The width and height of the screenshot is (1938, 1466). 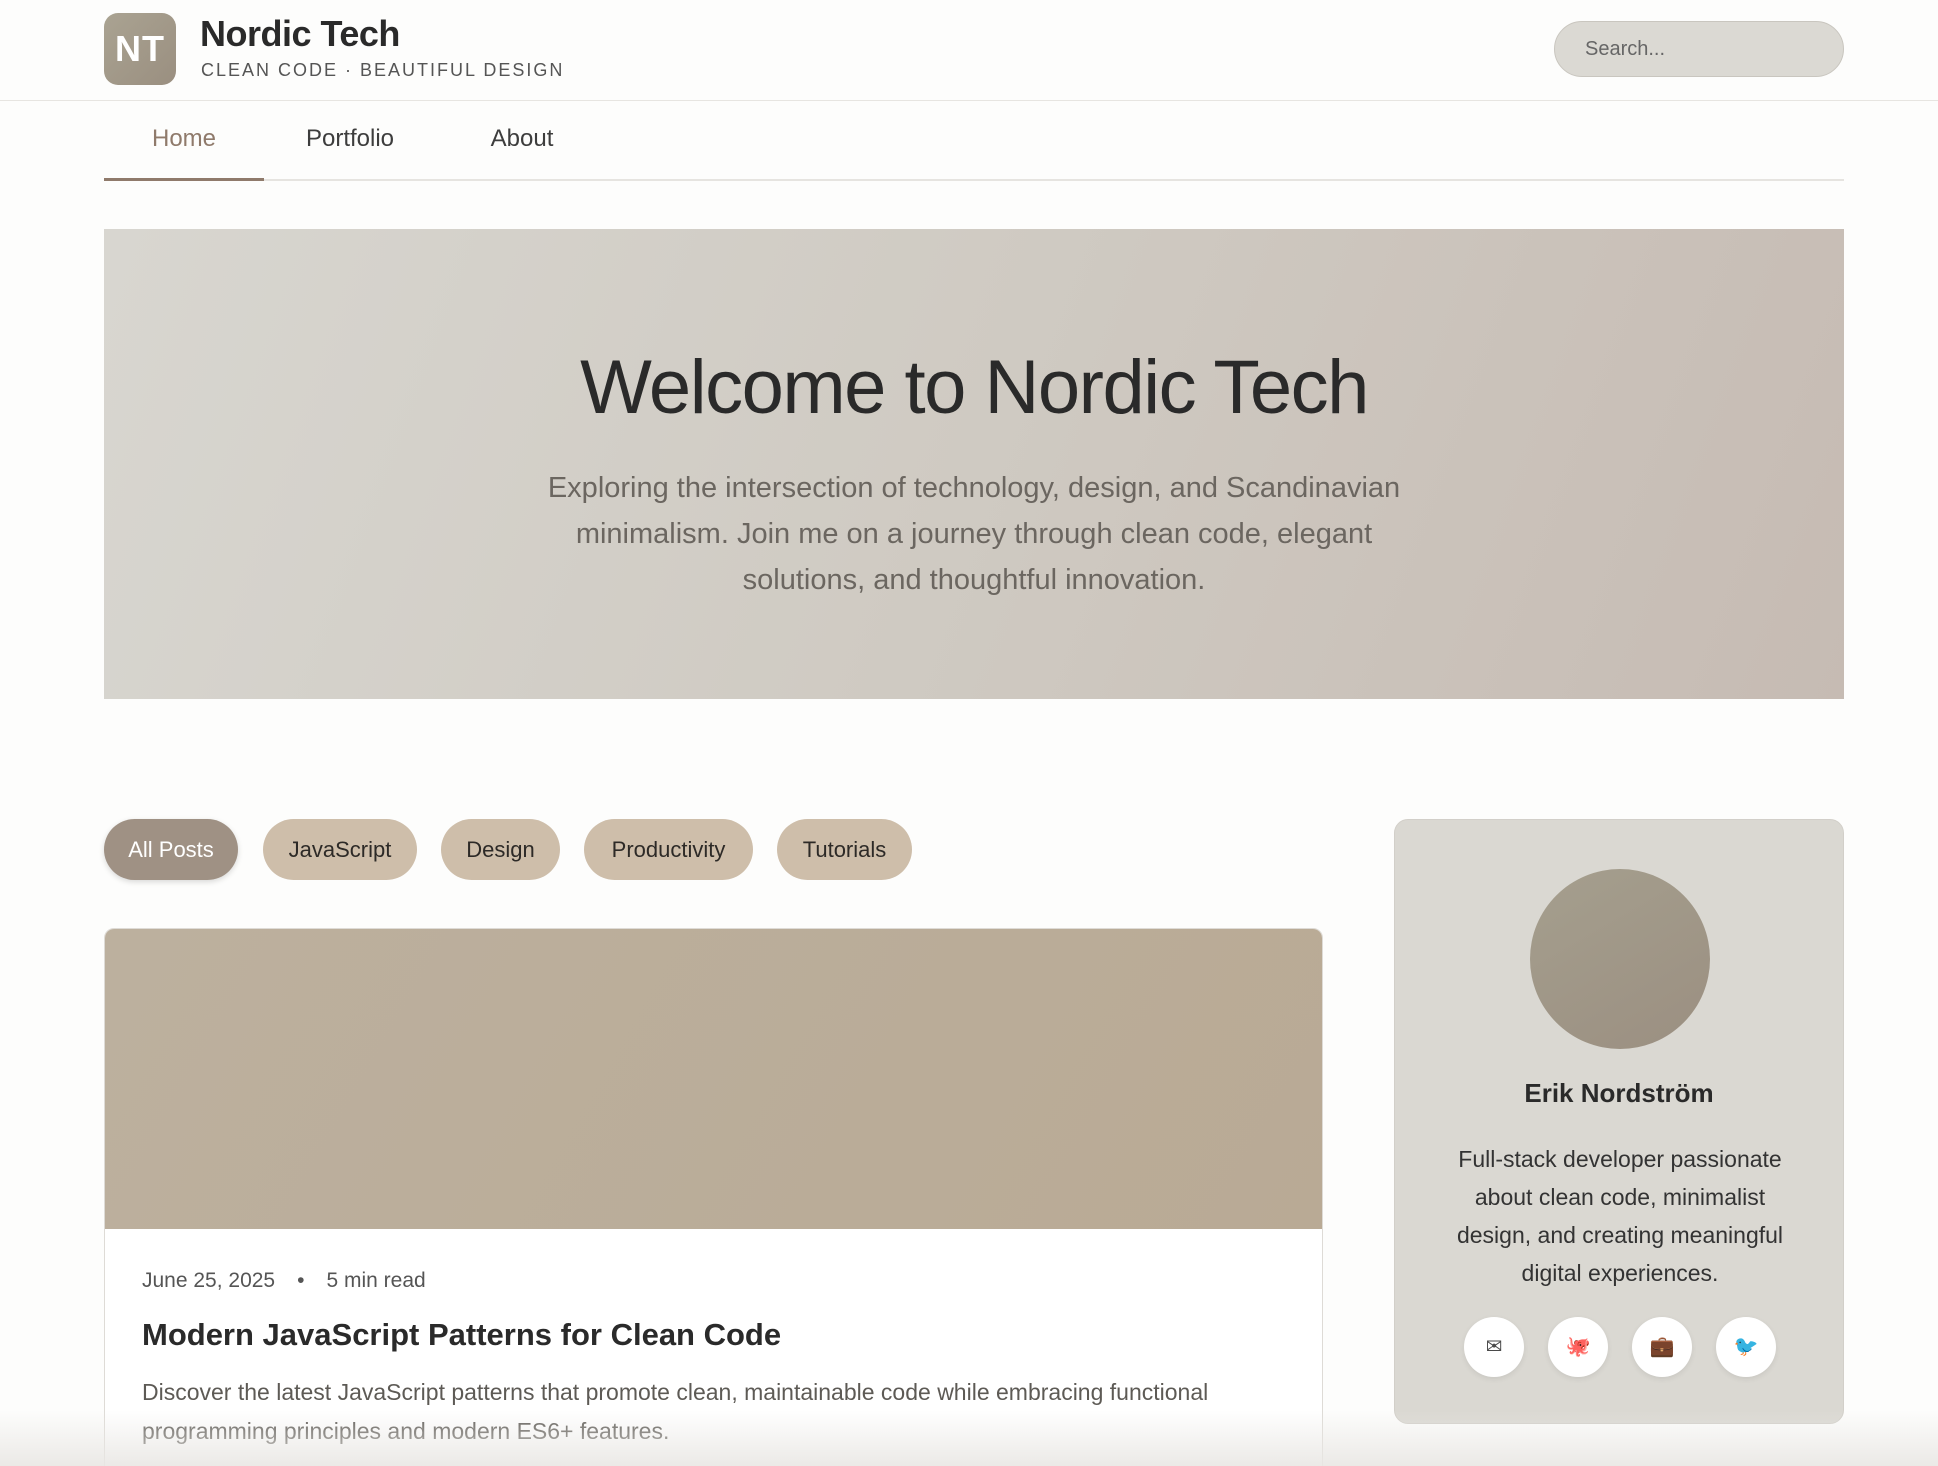 I want to click on nav-item-about: About, so click(x=522, y=141).